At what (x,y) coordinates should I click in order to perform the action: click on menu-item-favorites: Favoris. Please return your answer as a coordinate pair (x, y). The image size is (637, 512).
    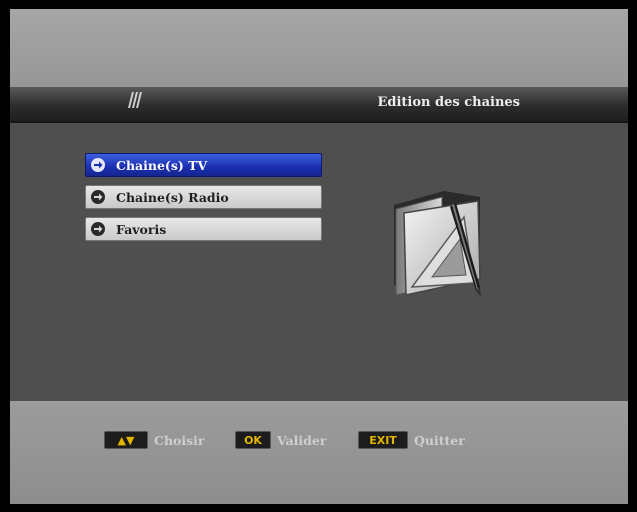
    Looking at the image, I should click on (203, 229).